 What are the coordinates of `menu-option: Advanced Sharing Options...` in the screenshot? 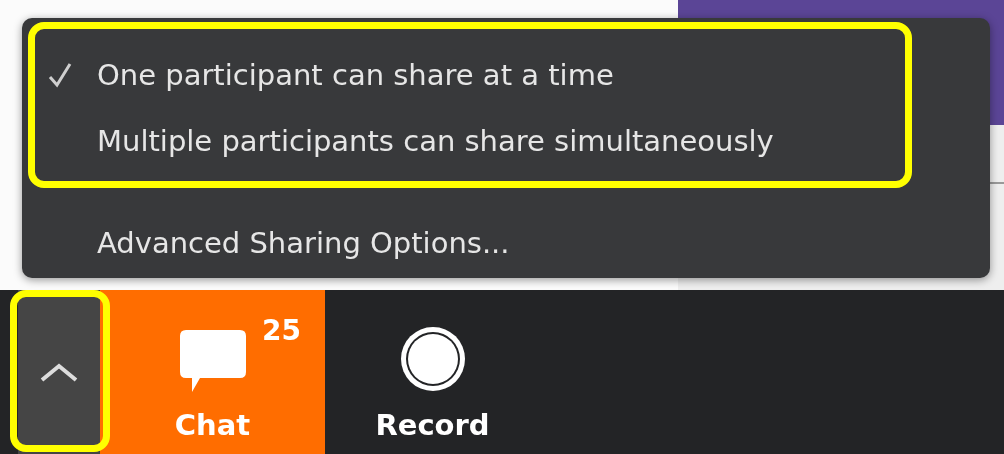 It's located at (506, 243).